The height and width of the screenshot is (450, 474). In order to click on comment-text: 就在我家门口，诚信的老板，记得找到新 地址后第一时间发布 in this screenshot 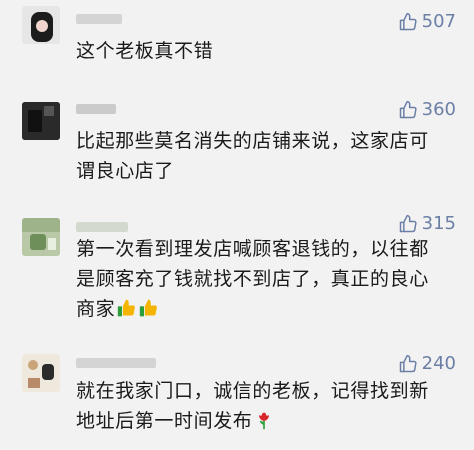, I will do `click(268, 406)`.